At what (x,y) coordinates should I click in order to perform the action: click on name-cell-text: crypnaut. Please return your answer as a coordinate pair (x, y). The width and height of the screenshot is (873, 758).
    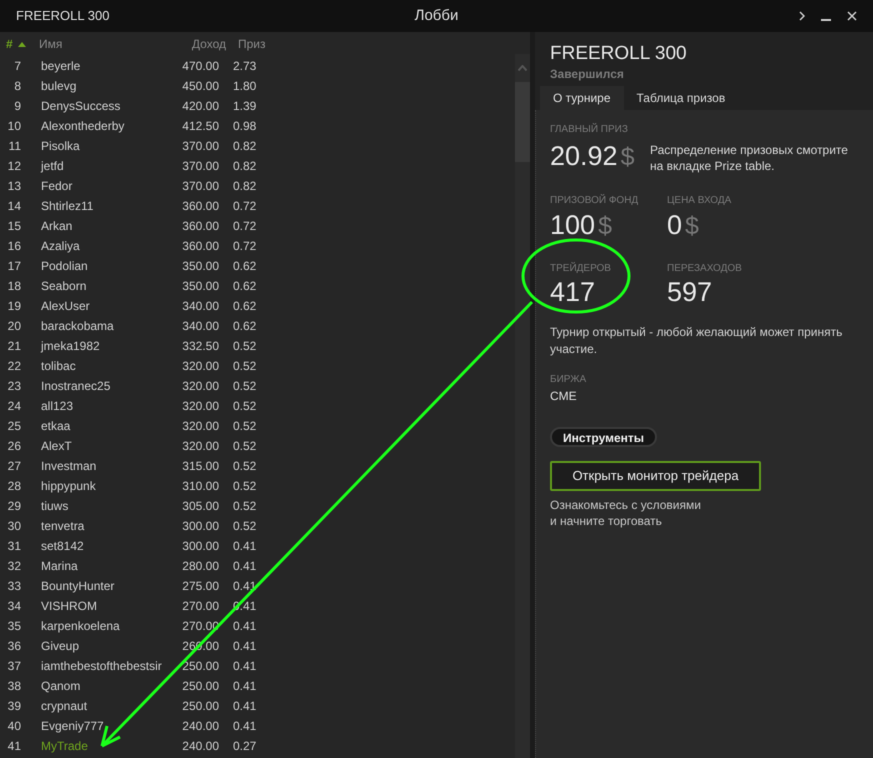
    Looking at the image, I should click on (64, 706).